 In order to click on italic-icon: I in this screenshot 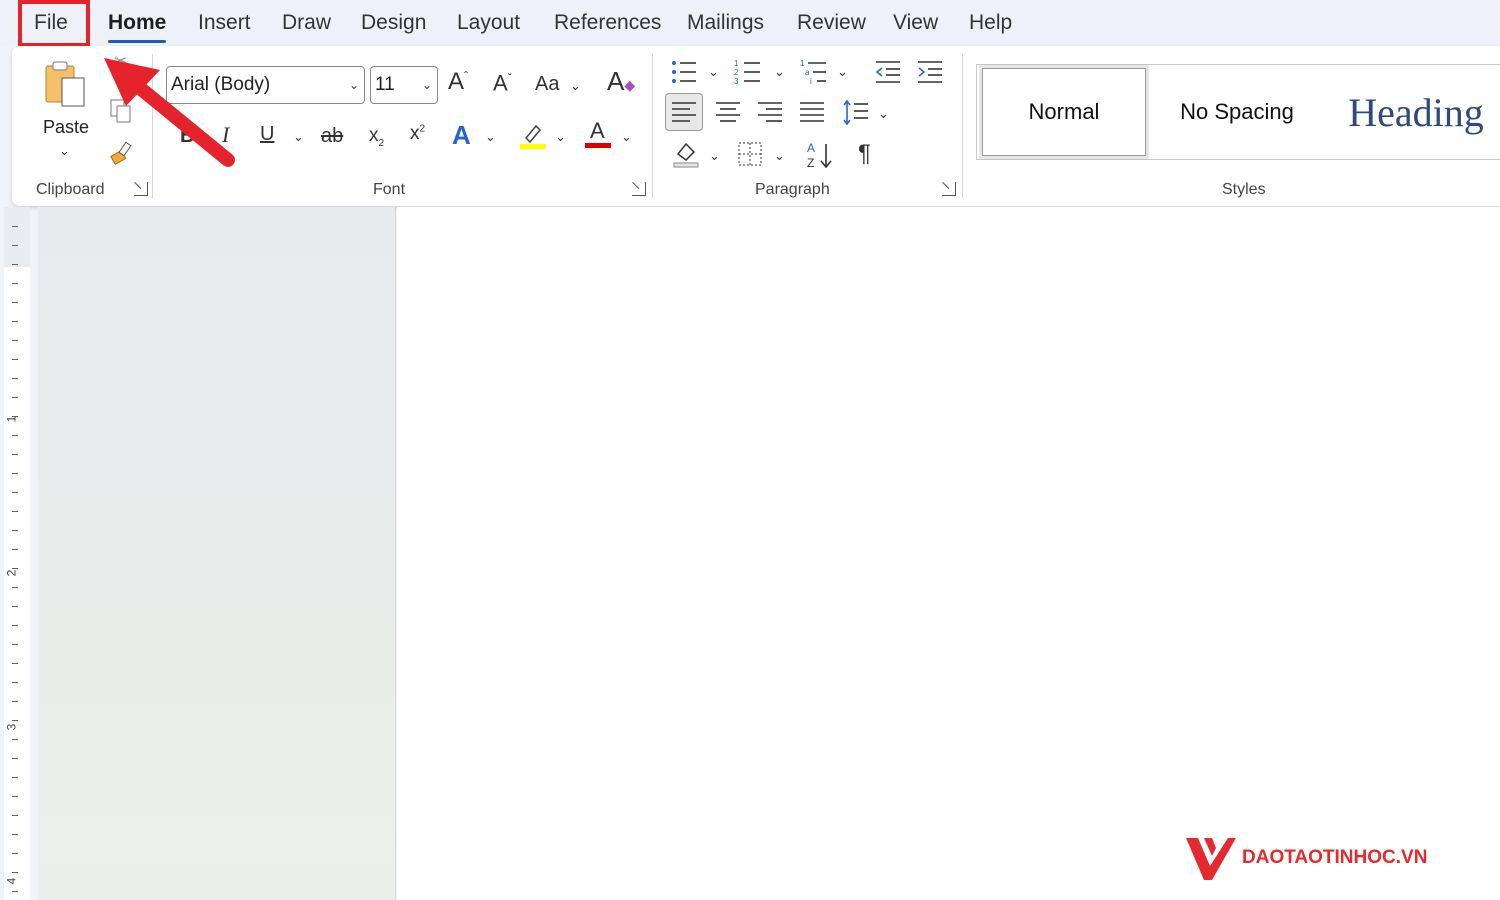, I will do `click(225, 135)`.